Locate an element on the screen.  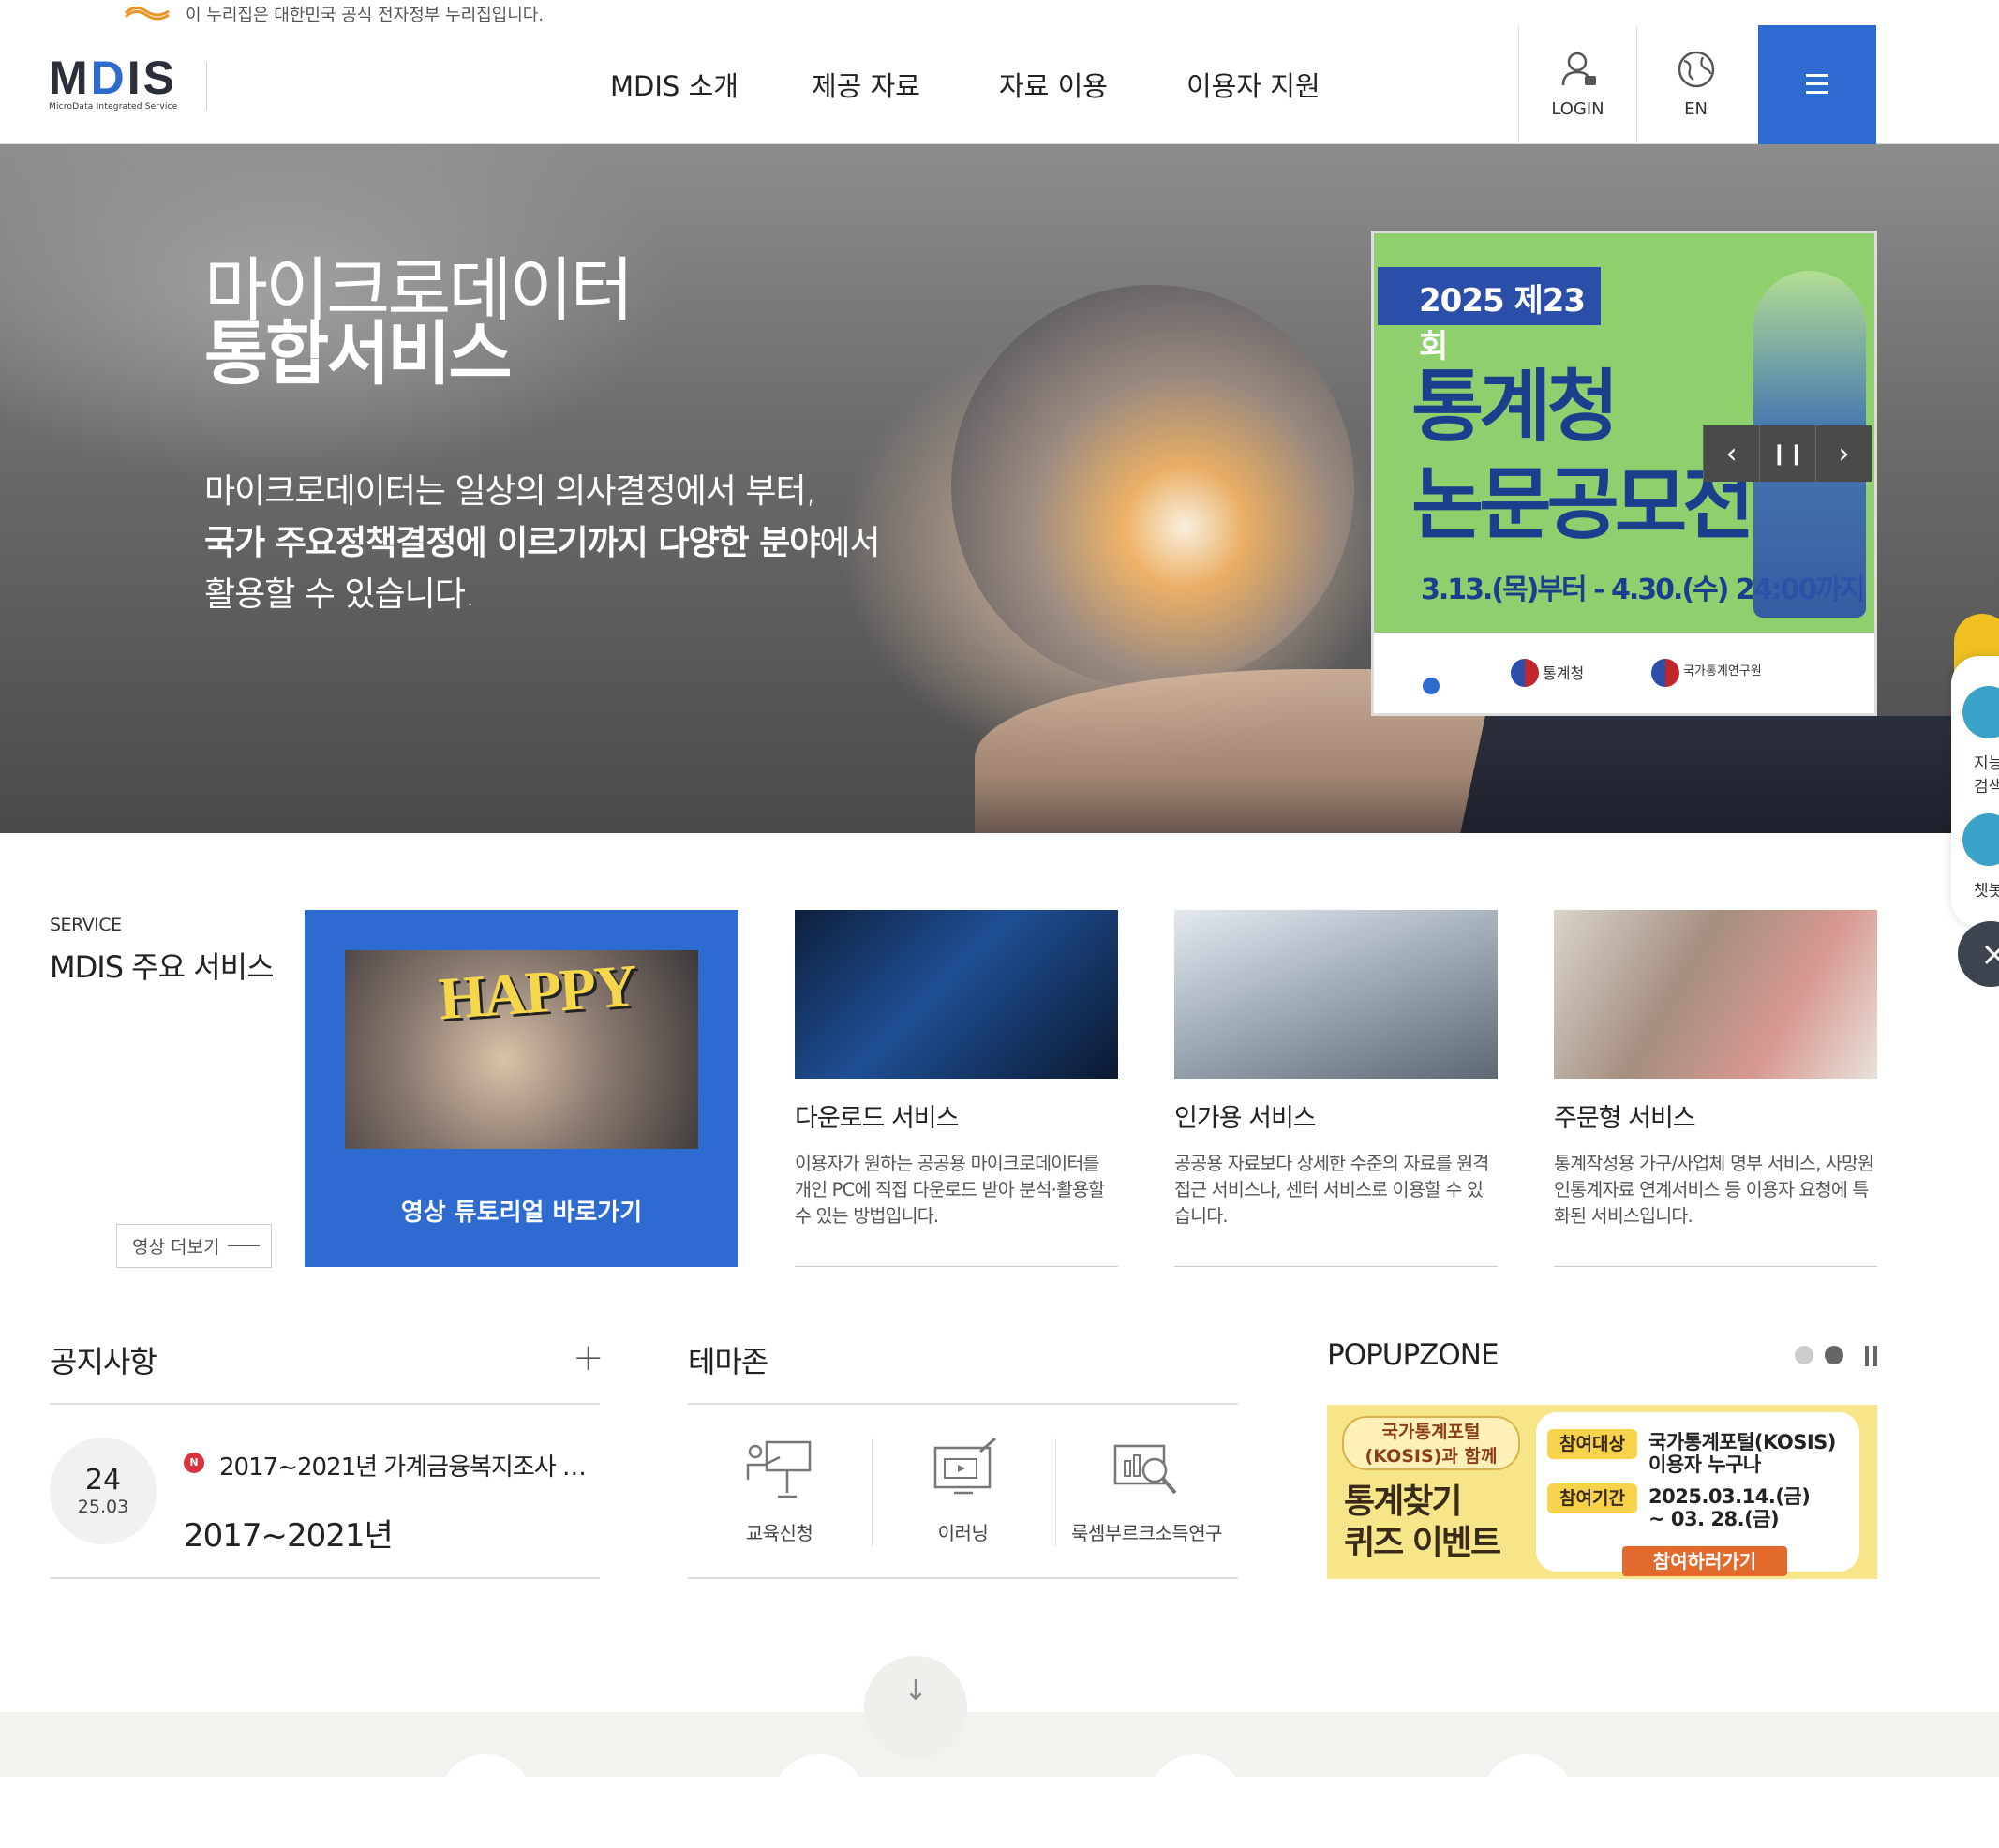
site-logo: MDIS MicroData Integrated Service is located at coordinates (131, 86).